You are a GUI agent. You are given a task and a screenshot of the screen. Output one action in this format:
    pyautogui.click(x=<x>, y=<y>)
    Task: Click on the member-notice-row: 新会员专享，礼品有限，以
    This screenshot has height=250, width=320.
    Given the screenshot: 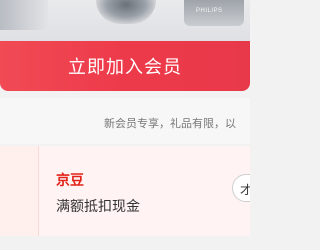 What is the action you would take?
    pyautogui.click(x=125, y=121)
    